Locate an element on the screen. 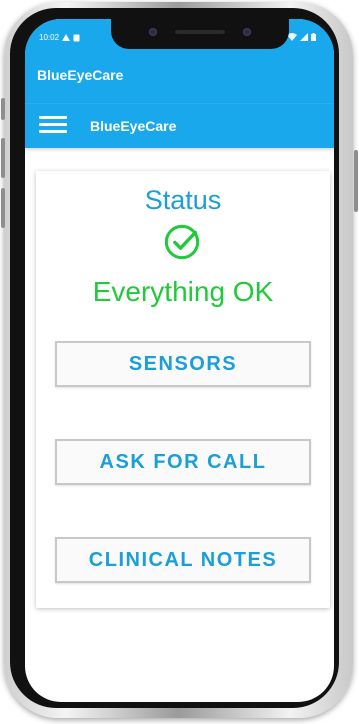 This screenshot has width=359, height=724. earpiece-speaker is located at coordinates (200, 32).